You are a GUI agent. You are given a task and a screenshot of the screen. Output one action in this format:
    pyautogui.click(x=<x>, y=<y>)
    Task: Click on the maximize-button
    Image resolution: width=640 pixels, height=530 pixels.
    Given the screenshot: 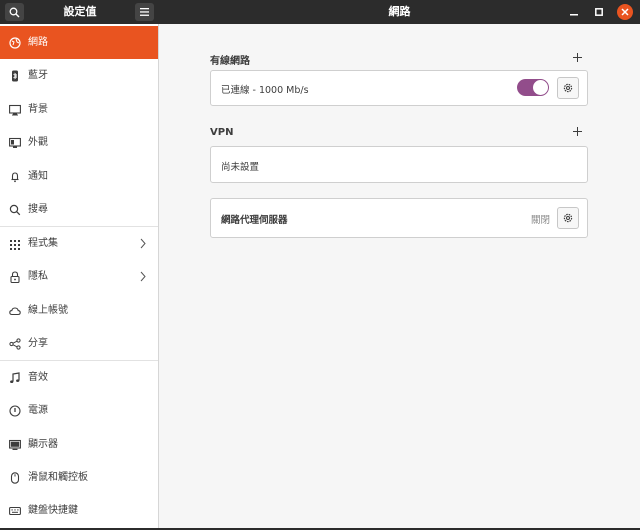 What is the action you would take?
    pyautogui.click(x=599, y=12)
    